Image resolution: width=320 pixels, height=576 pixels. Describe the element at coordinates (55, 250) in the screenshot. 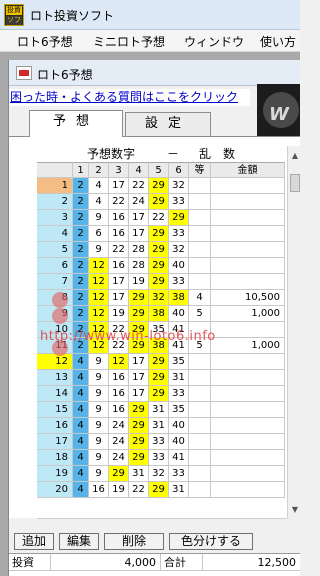

I see `row-number: 5` at that location.